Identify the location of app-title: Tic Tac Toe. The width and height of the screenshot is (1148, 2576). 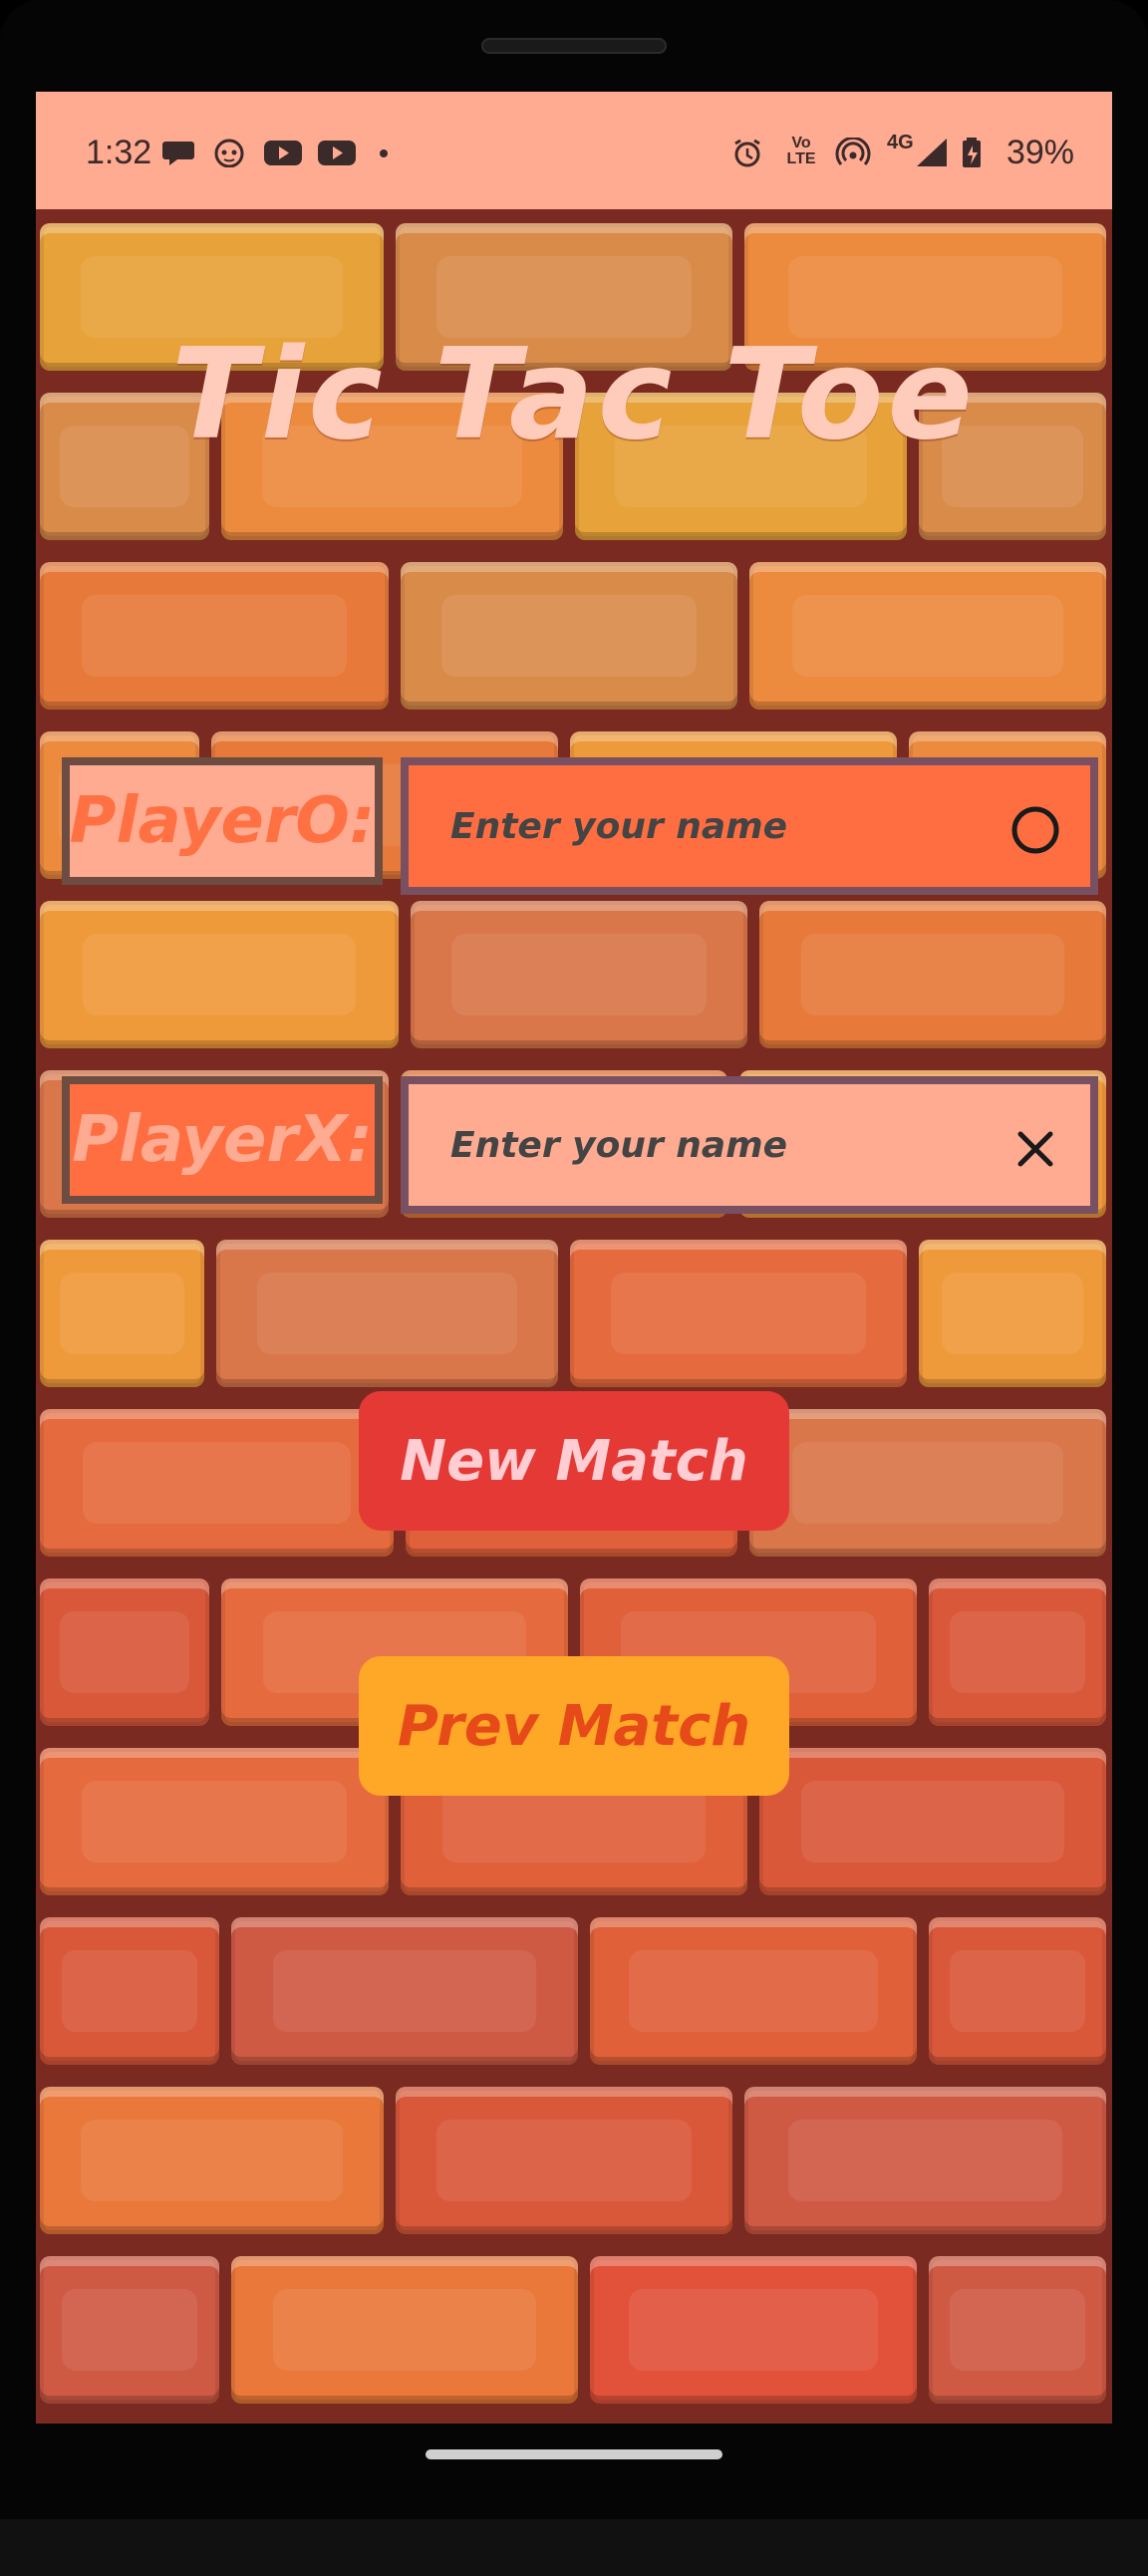
(574, 394).